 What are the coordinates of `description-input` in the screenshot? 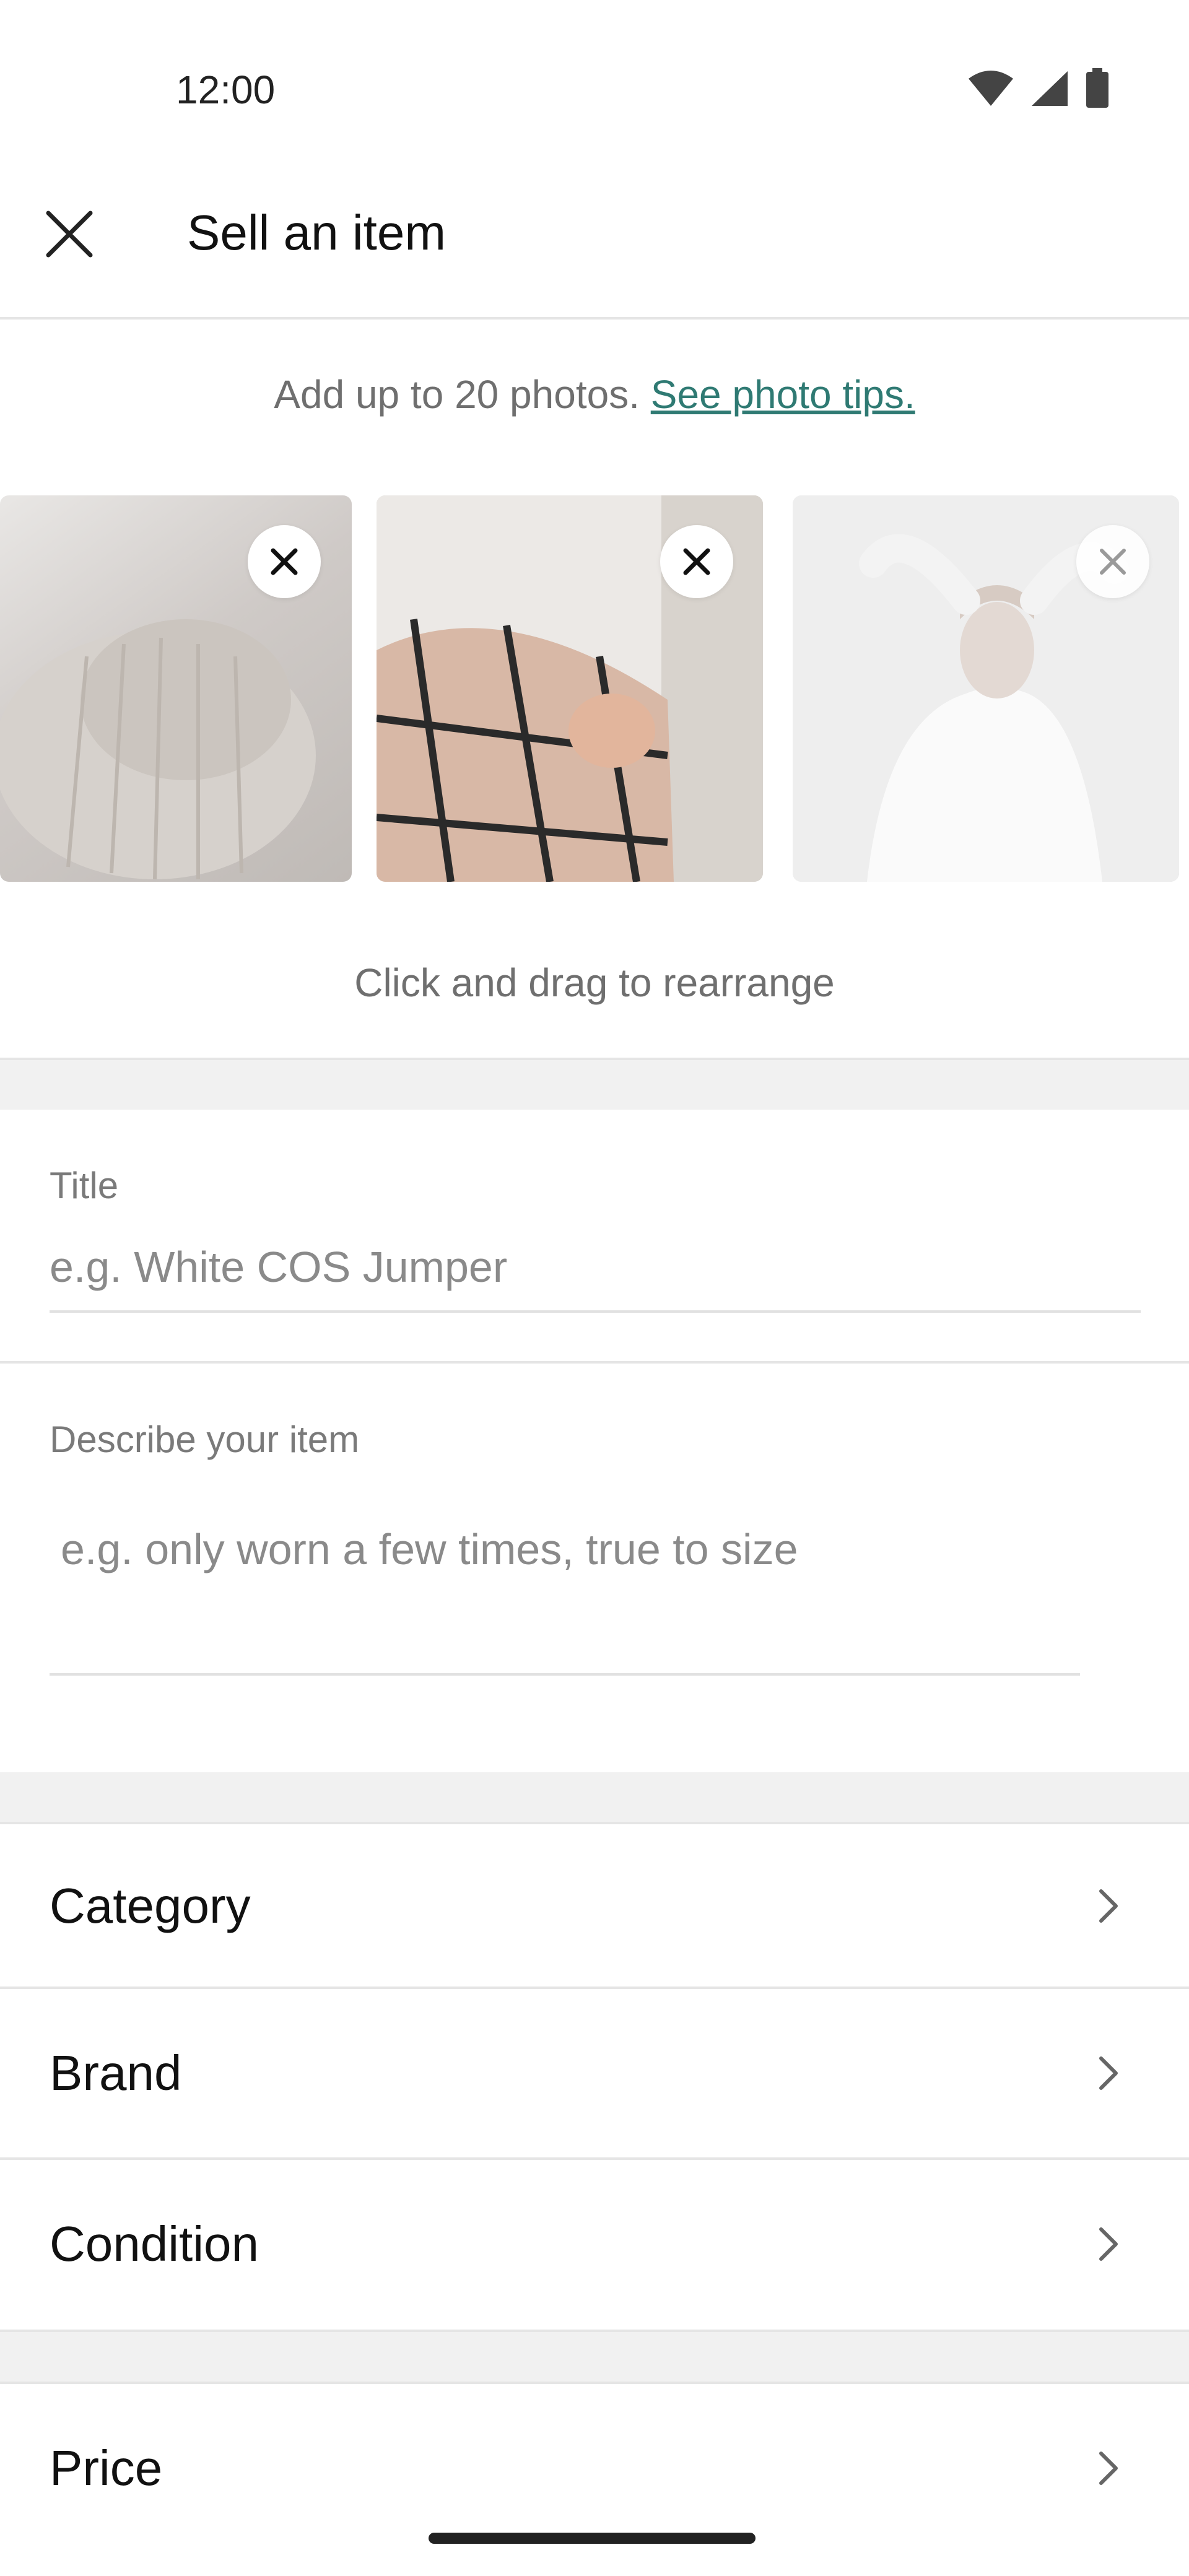 It's located at (568, 1587).